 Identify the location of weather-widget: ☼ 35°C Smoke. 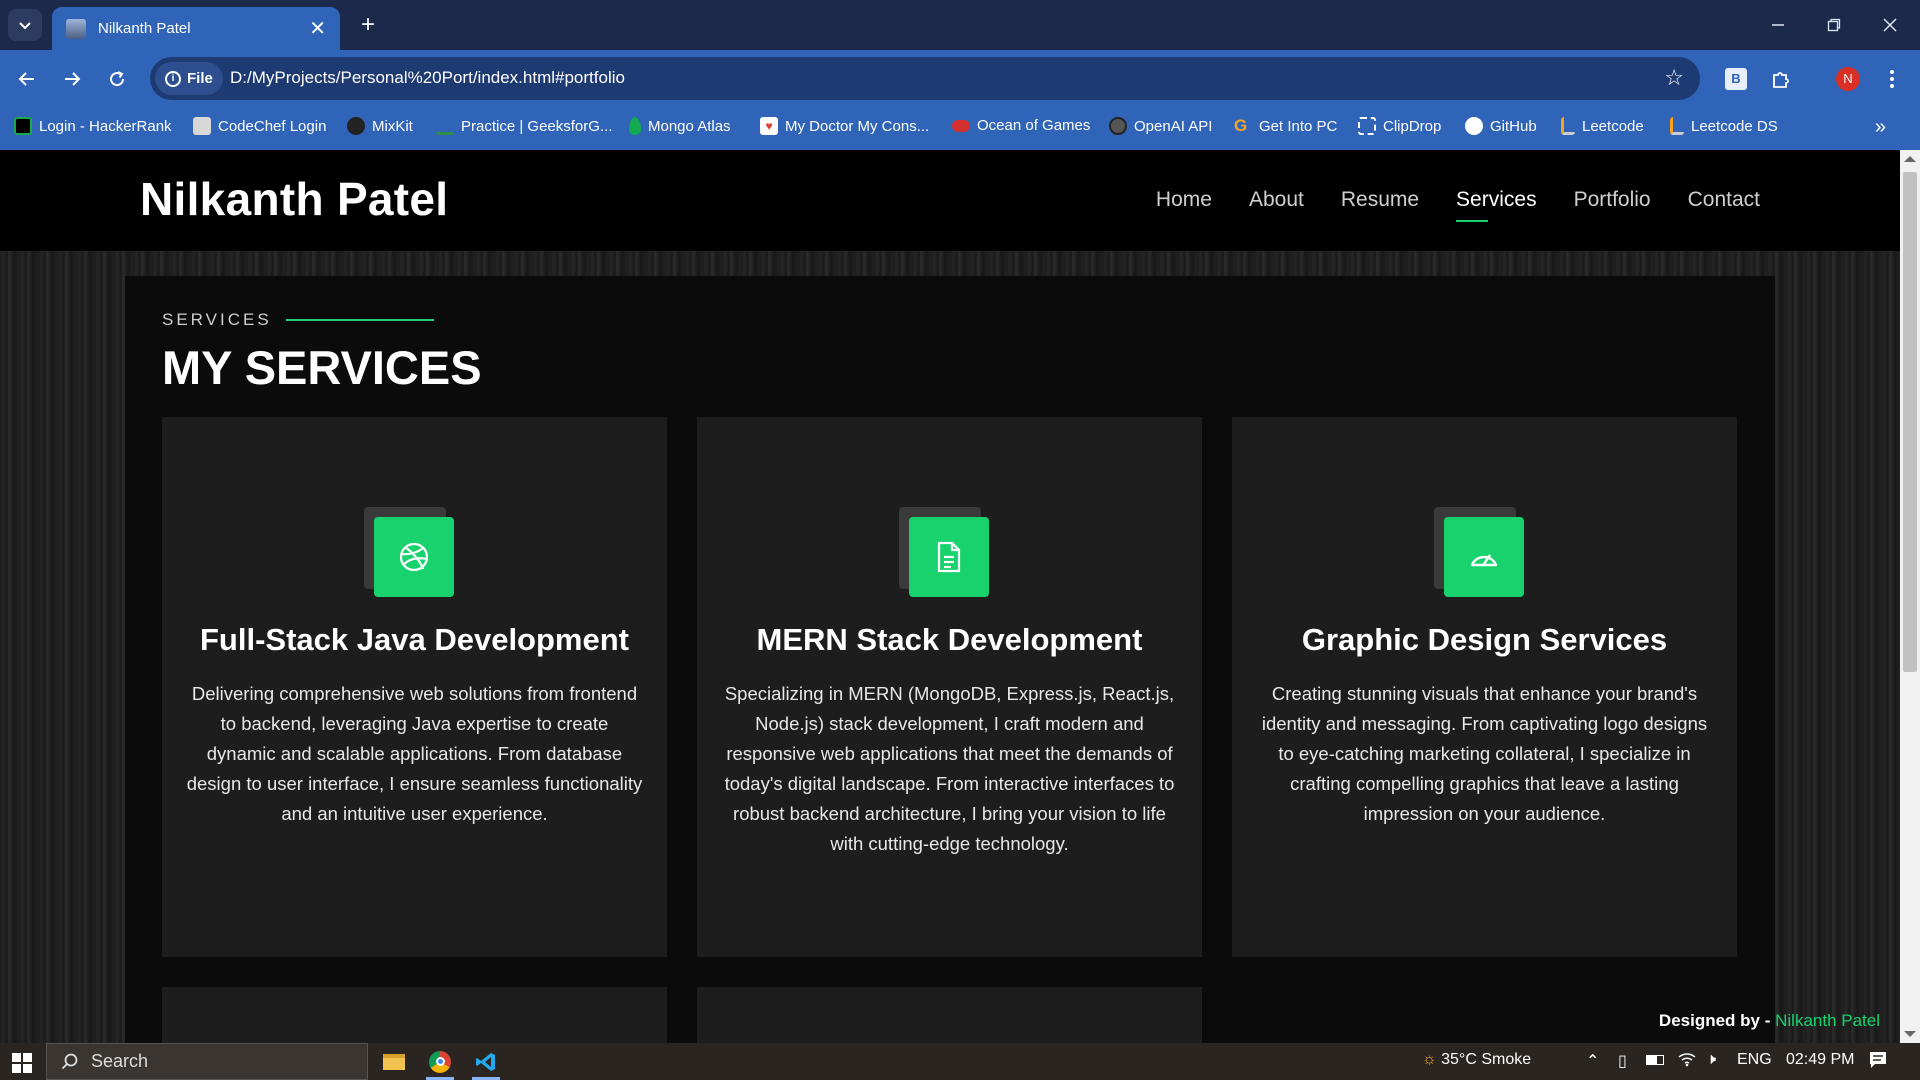
(1476, 1060).